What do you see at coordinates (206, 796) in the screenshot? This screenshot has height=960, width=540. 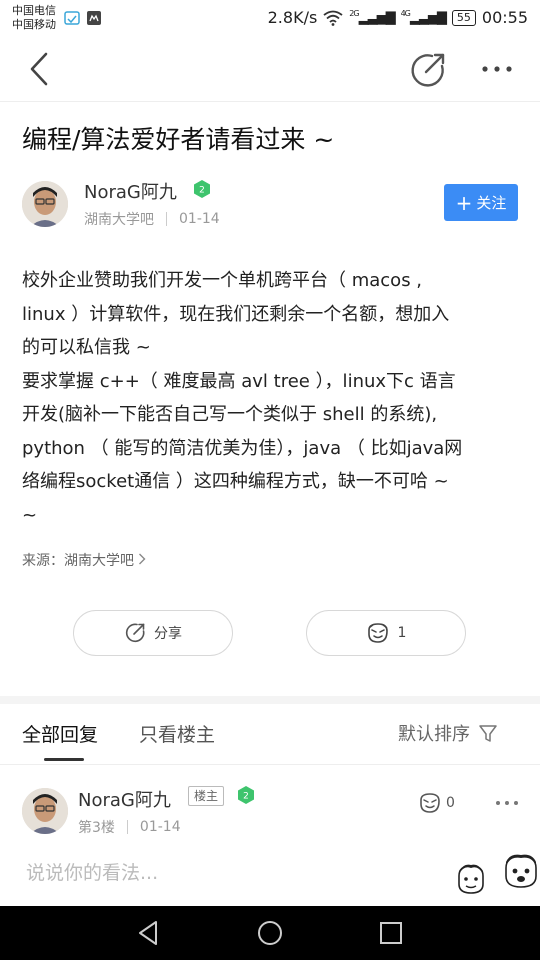 I see `owner-tag: 楼主` at bounding box center [206, 796].